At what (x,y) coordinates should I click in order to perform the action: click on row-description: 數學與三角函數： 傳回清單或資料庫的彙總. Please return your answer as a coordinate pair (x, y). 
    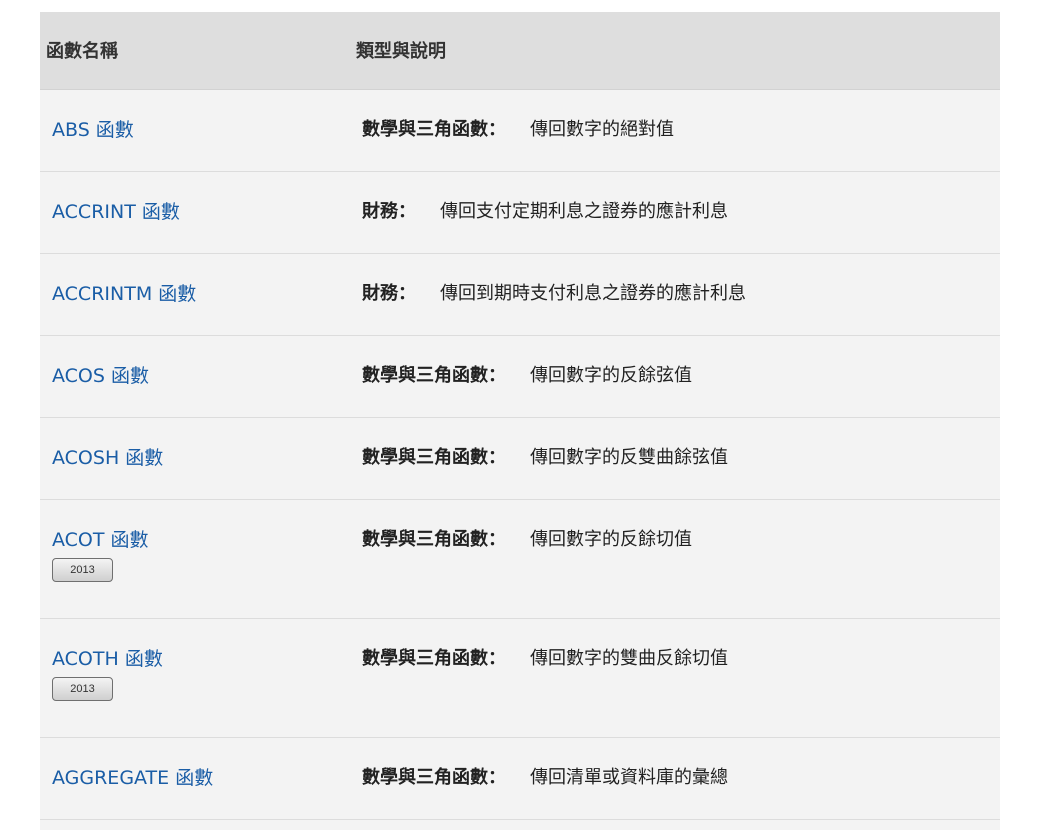
    Looking at the image, I should click on (545, 778).